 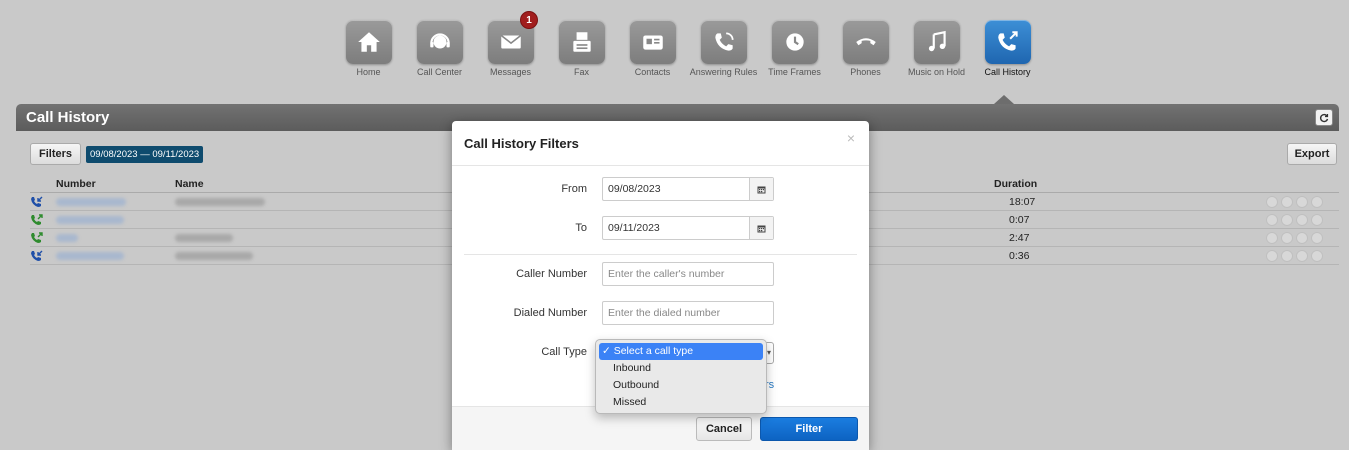 What do you see at coordinates (521, 143) in the screenshot?
I see `modal-title: Call History Filters` at bounding box center [521, 143].